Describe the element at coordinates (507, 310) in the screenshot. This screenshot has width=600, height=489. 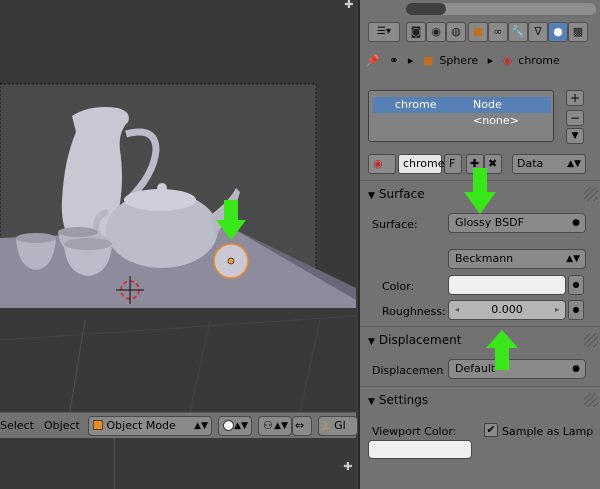
I see `roughness-field: ◂ 0.000 ▸` at that location.